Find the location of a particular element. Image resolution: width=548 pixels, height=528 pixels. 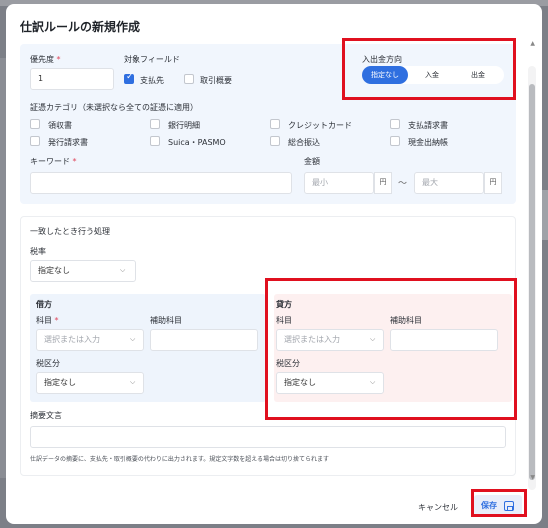

checkbox-evidence-payable-invoice is located at coordinates (395, 124).